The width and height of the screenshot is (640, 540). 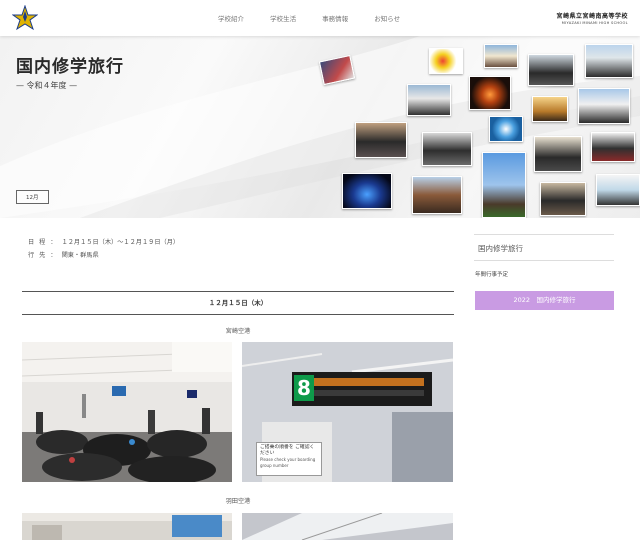 I want to click on destination-value: 関東・群馬県, so click(x=80, y=255).